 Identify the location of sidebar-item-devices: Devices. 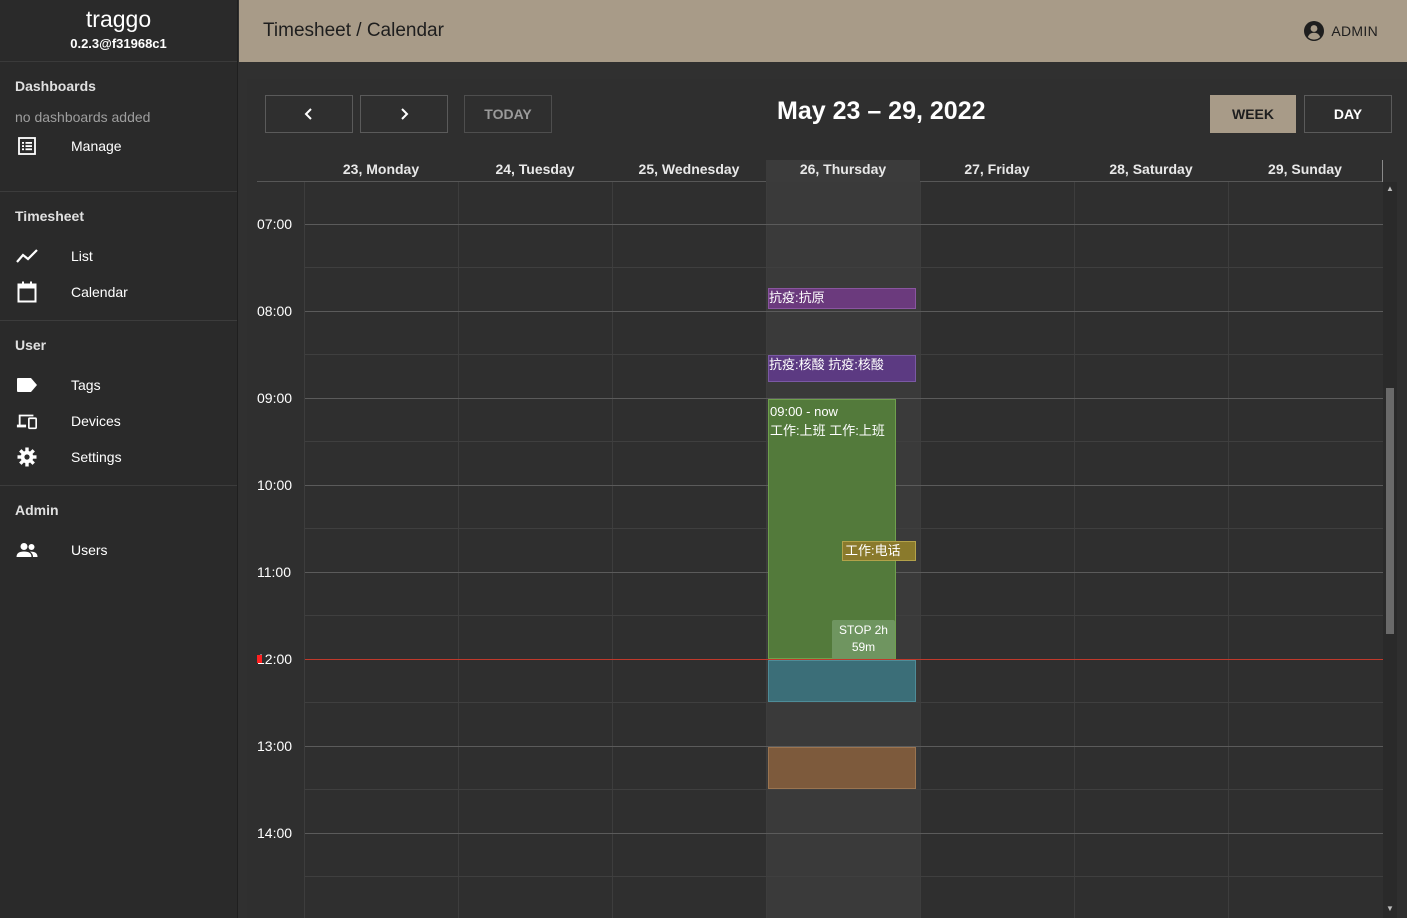
(118, 421).